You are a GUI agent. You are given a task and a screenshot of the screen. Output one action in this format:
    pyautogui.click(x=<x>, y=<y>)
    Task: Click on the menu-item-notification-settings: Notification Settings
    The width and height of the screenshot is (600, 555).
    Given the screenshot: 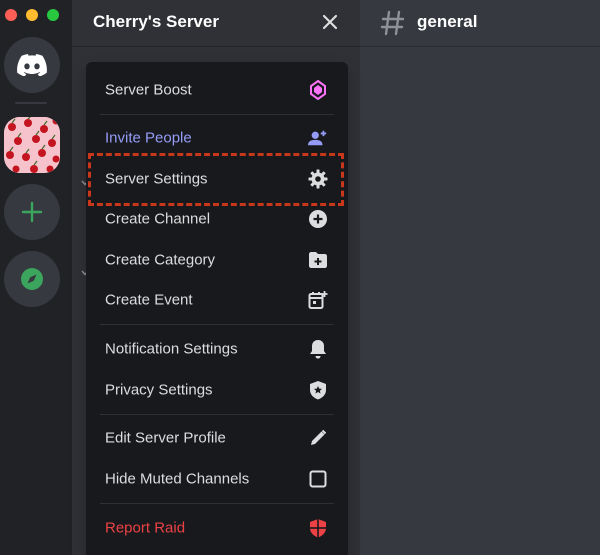 What is the action you would take?
    pyautogui.click(x=217, y=349)
    